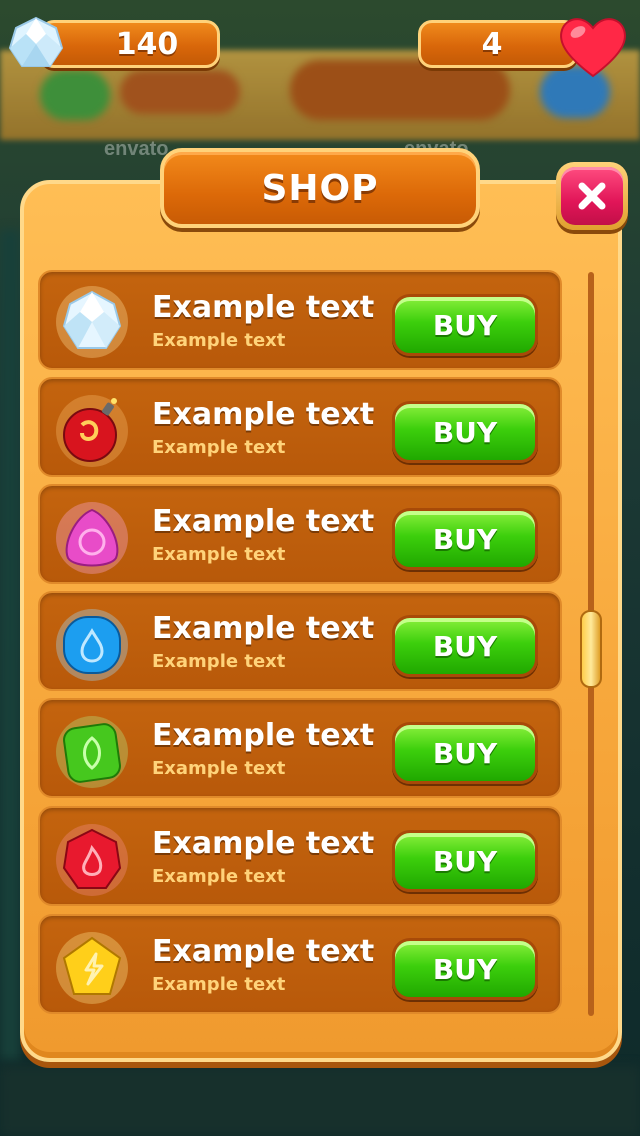  I want to click on fire-gem-icon, so click(92, 860).